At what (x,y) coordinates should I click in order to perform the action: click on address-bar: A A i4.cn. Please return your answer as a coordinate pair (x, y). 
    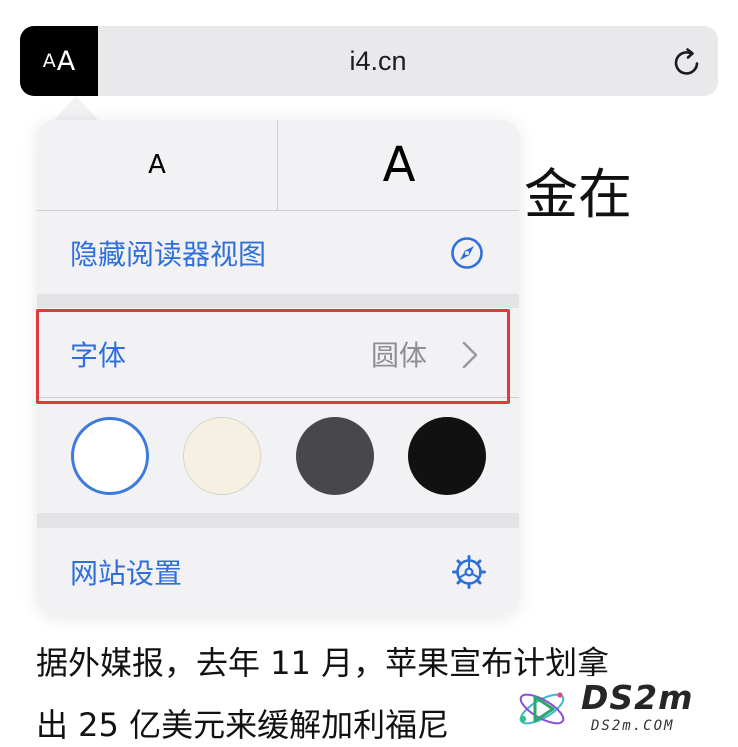
    Looking at the image, I should click on (369, 61).